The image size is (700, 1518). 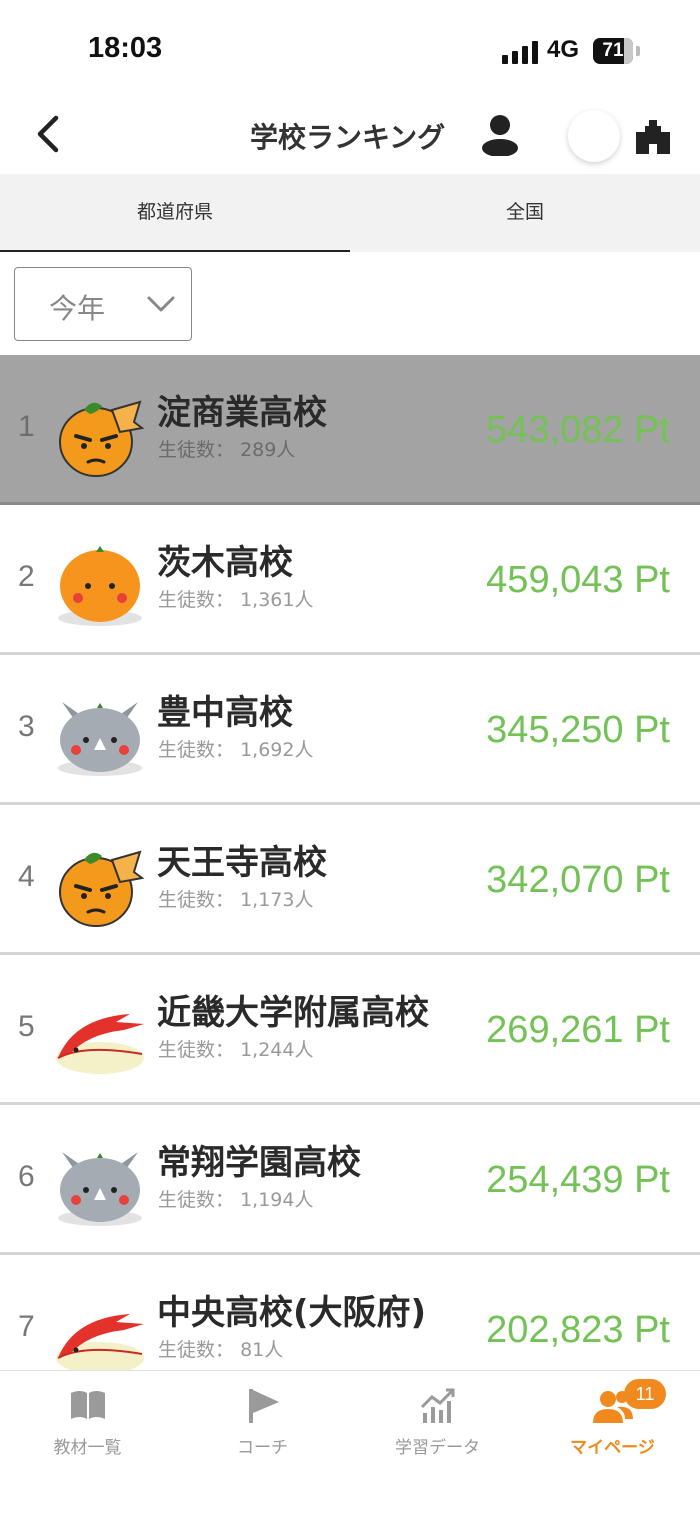 What do you see at coordinates (235, 1048) in the screenshot?
I see `student-count: 生徒数： 1,244人` at bounding box center [235, 1048].